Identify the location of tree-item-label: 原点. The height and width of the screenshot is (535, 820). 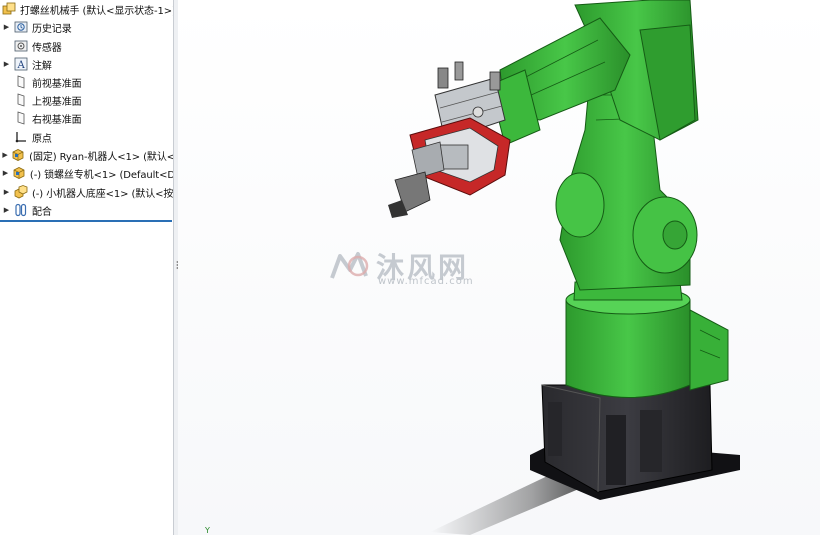
(42, 139).